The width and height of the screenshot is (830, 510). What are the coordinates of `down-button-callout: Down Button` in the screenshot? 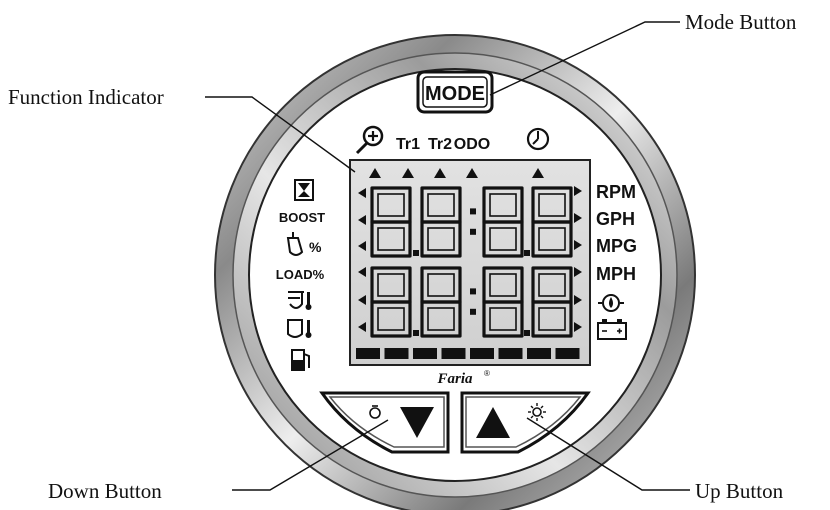 It's located at (105, 491).